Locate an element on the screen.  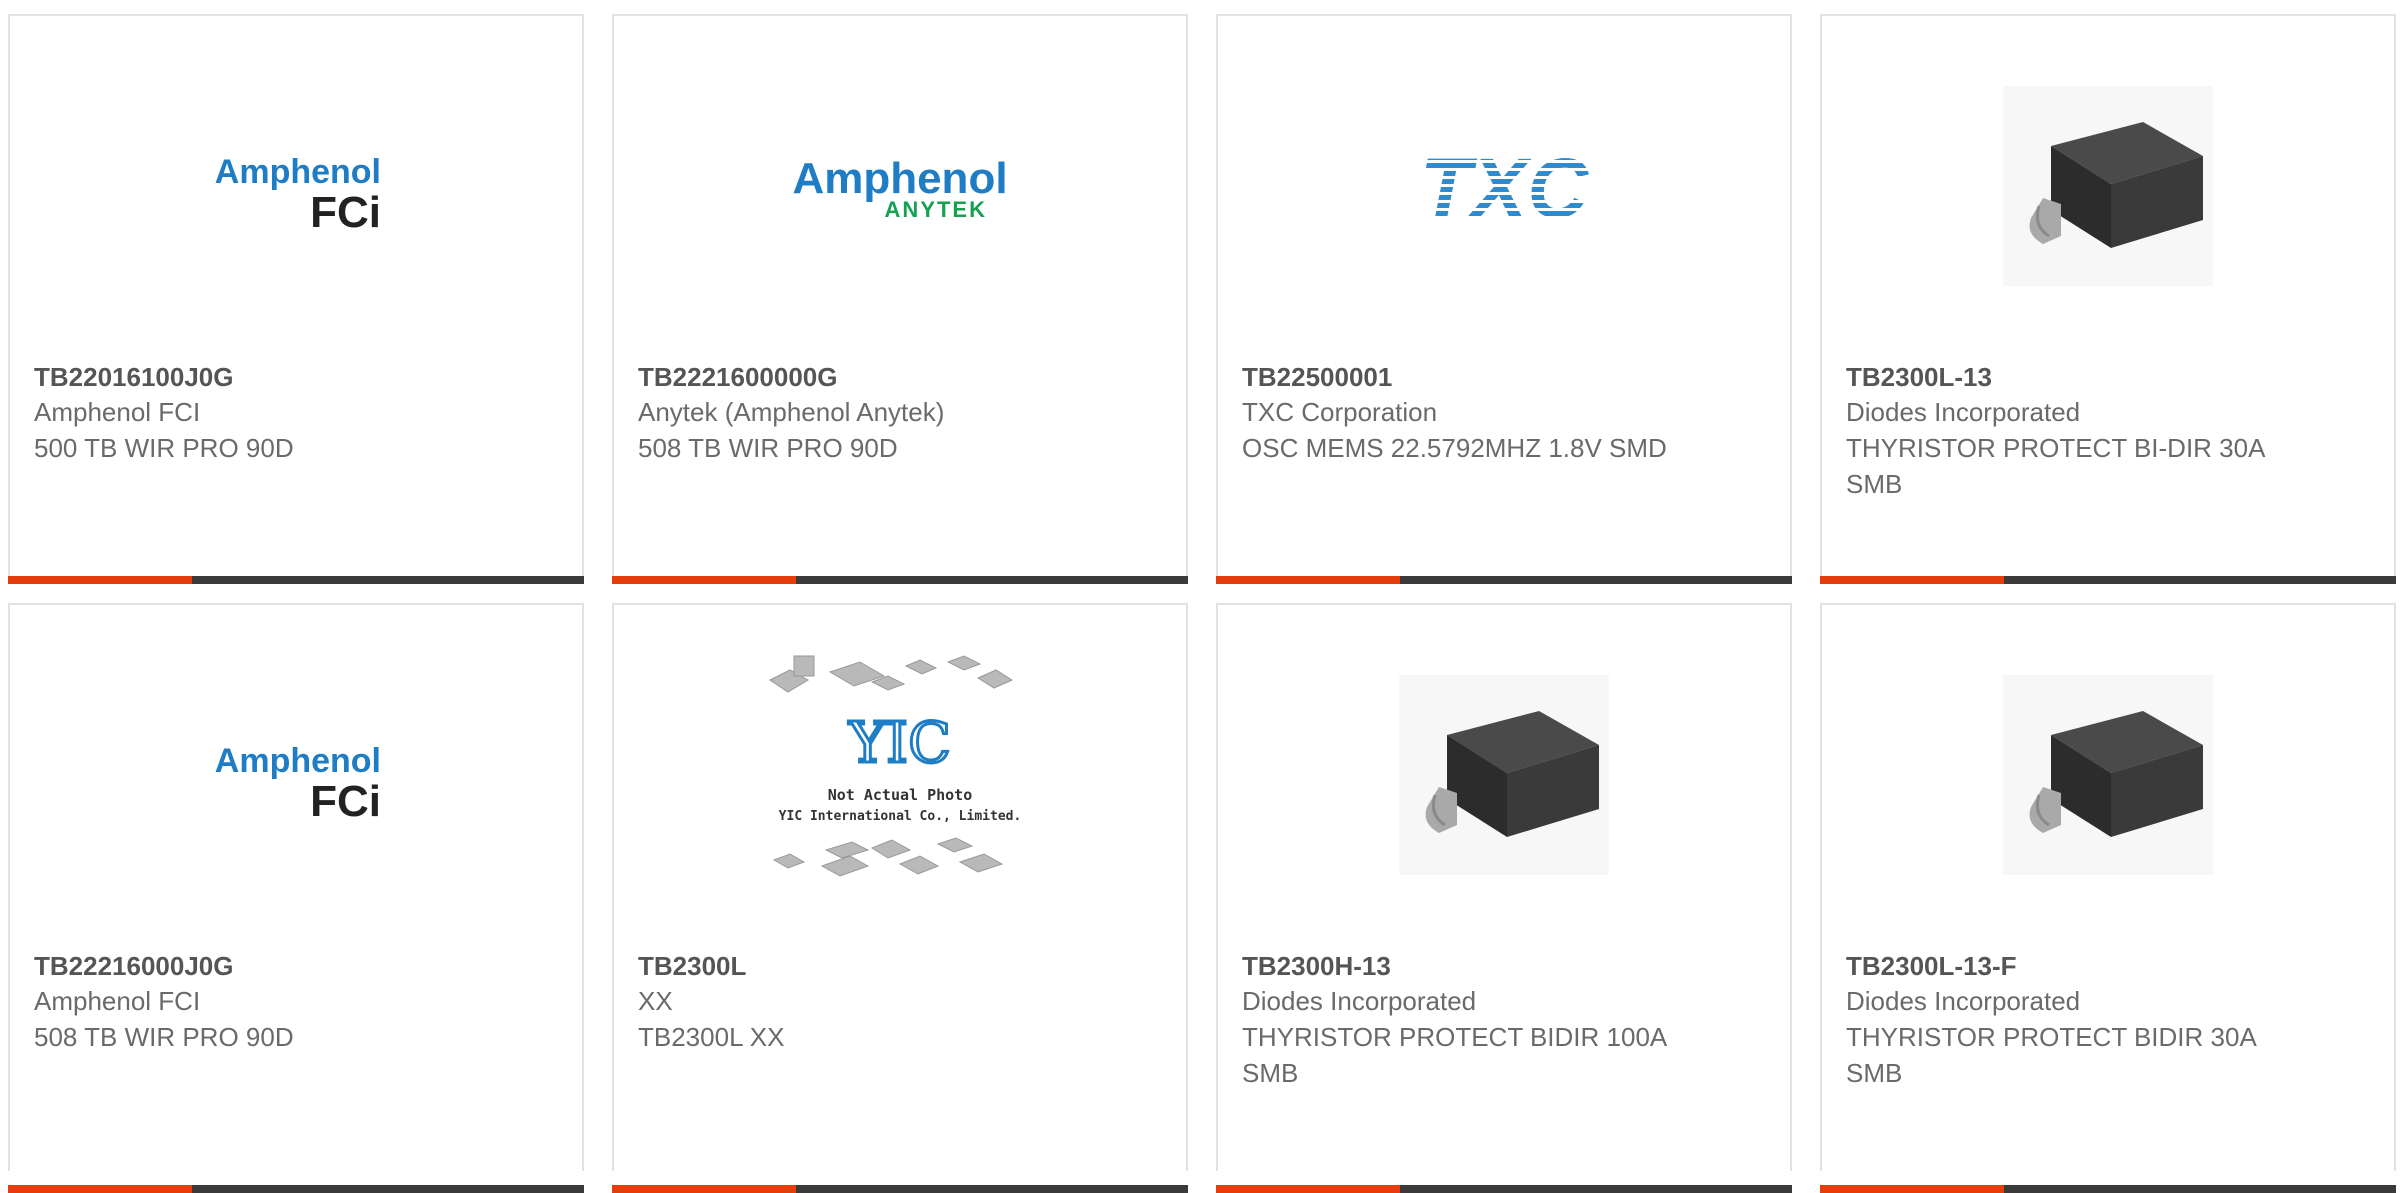
description: OSC MEMS 22.5792MHZ 1.8V SMD is located at coordinates (1454, 448).